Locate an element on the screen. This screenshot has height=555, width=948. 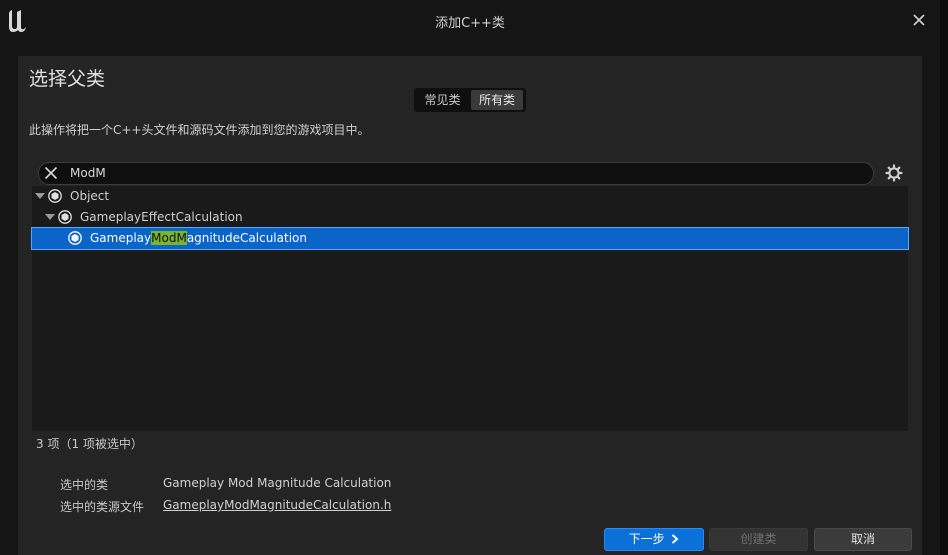
description-text: 此操作将把一个C++头文件和源码文件添加到您的游戏项目中。 is located at coordinates (199, 130).